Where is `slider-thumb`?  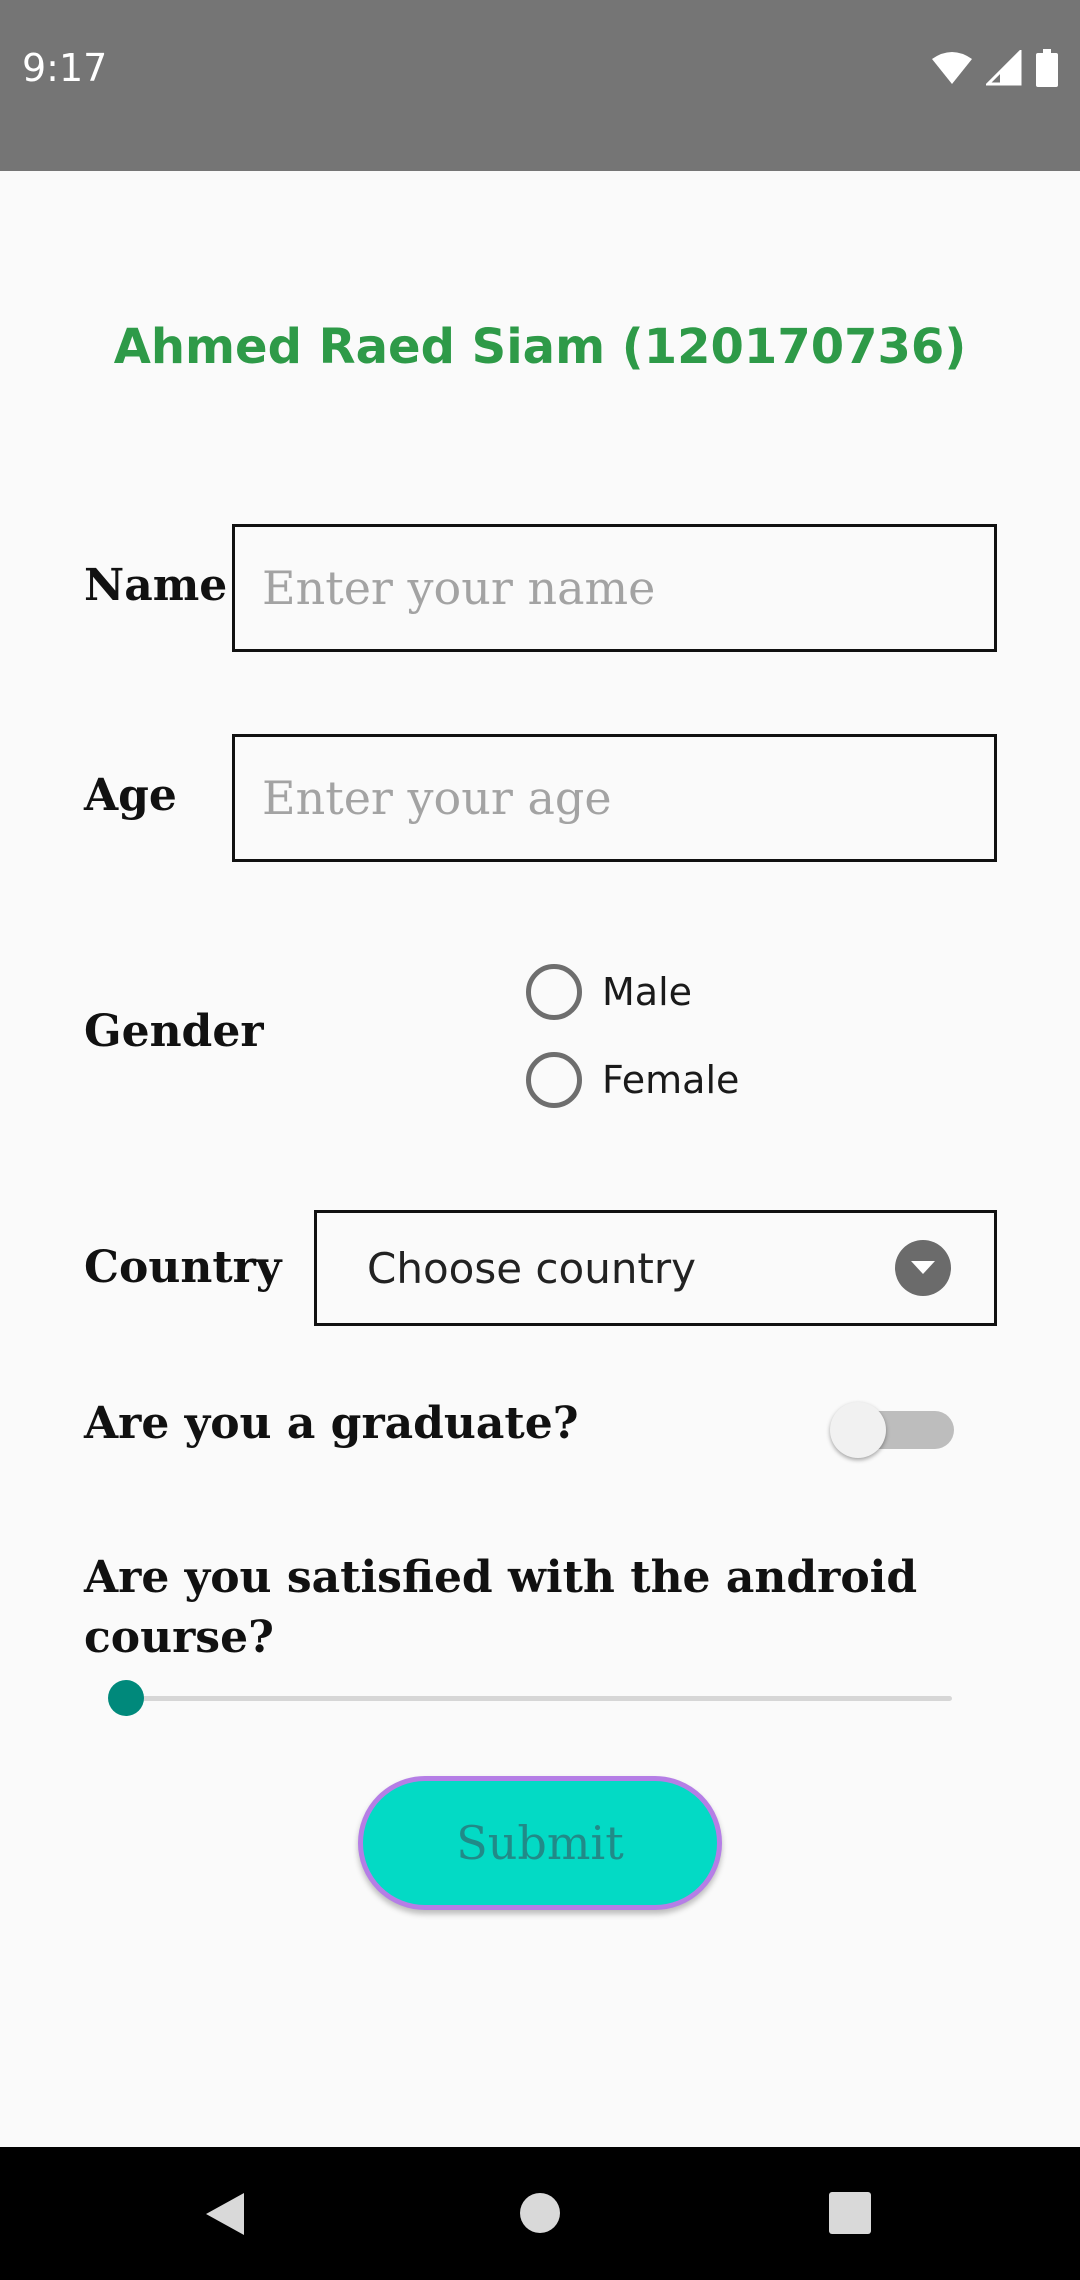 slider-thumb is located at coordinates (126, 1698).